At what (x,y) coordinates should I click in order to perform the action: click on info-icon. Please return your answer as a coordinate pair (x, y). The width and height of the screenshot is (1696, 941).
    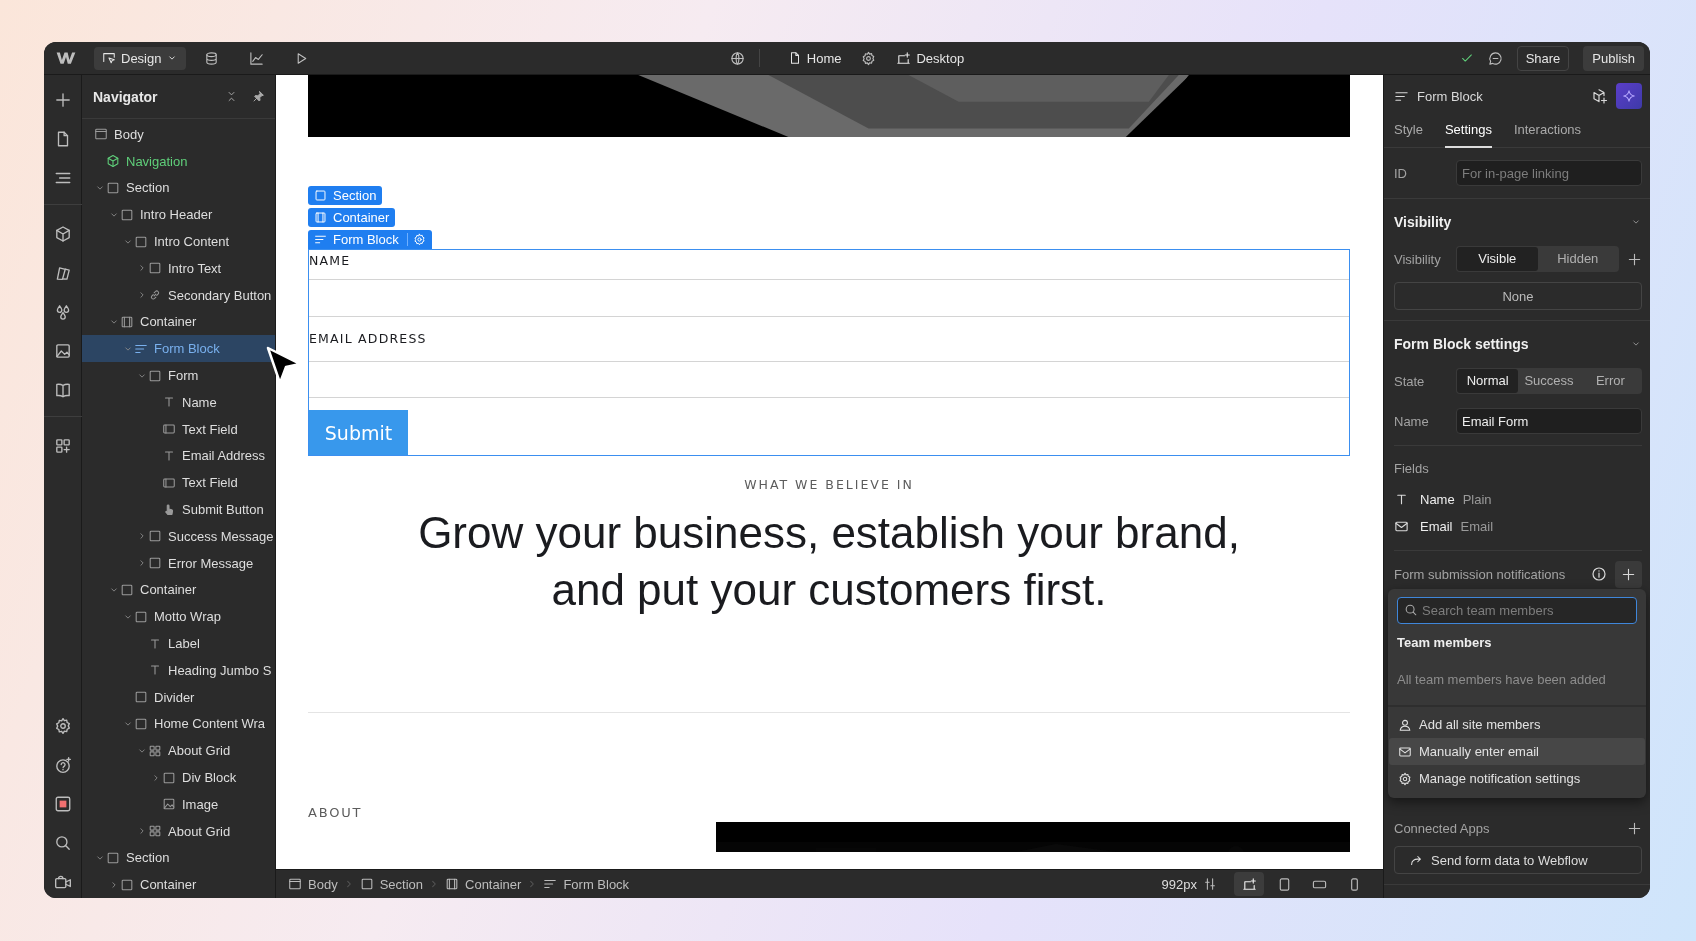
    Looking at the image, I should click on (1599, 574).